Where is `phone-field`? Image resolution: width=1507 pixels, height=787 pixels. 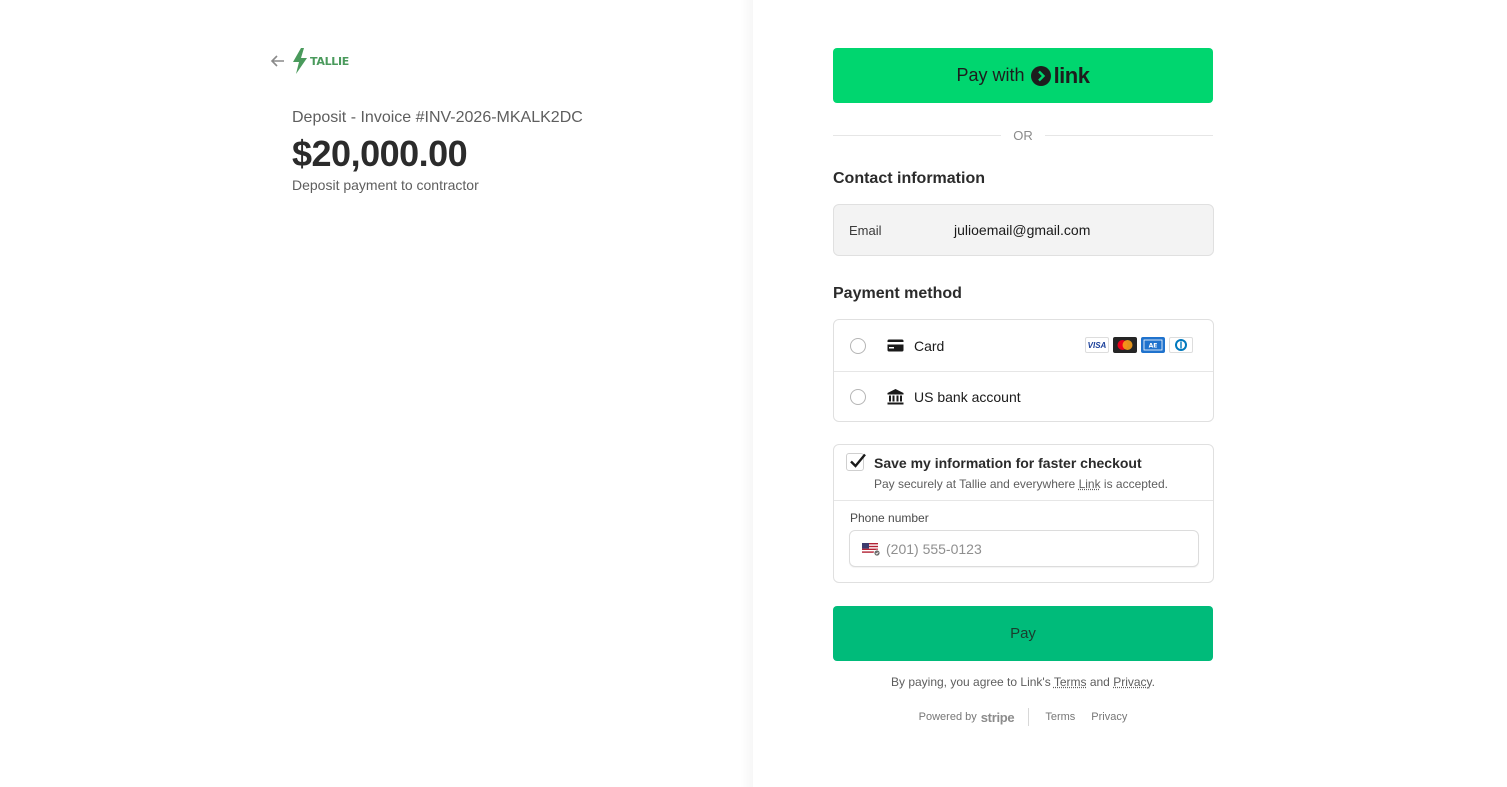 phone-field is located at coordinates (1024, 548).